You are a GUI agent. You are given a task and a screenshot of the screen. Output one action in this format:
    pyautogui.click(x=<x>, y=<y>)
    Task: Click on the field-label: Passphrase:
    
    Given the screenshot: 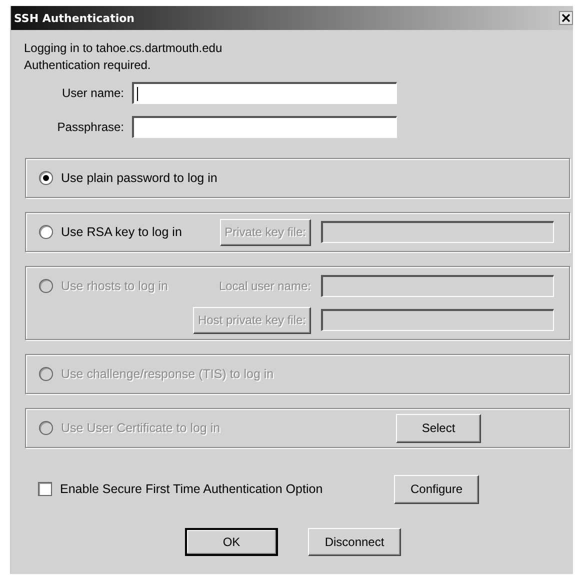 What is the action you would take?
    pyautogui.click(x=90, y=127)
    